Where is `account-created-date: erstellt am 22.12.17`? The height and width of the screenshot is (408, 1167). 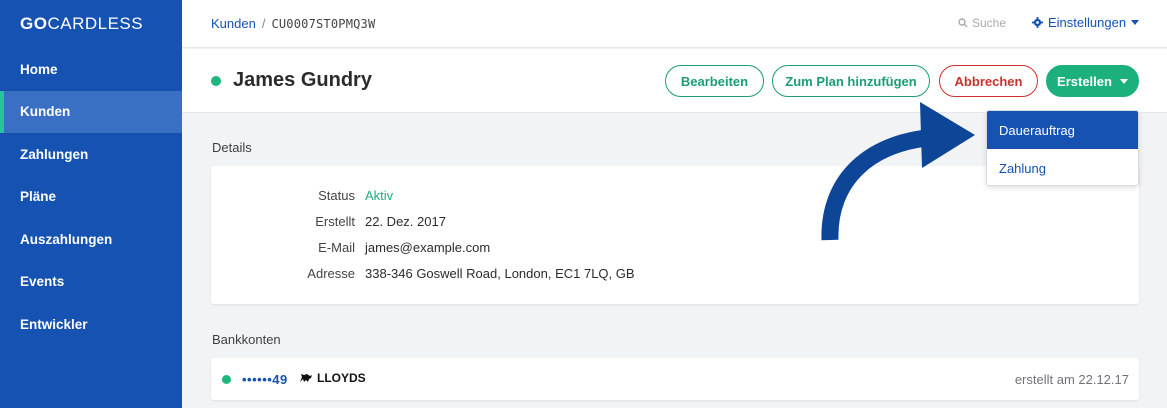 account-created-date: erstellt am 22.12.17 is located at coordinates (1071, 379).